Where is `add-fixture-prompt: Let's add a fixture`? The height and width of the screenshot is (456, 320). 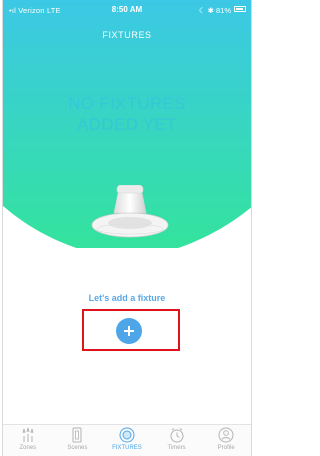 add-fixture-prompt: Let's add a fixture is located at coordinates (127, 298).